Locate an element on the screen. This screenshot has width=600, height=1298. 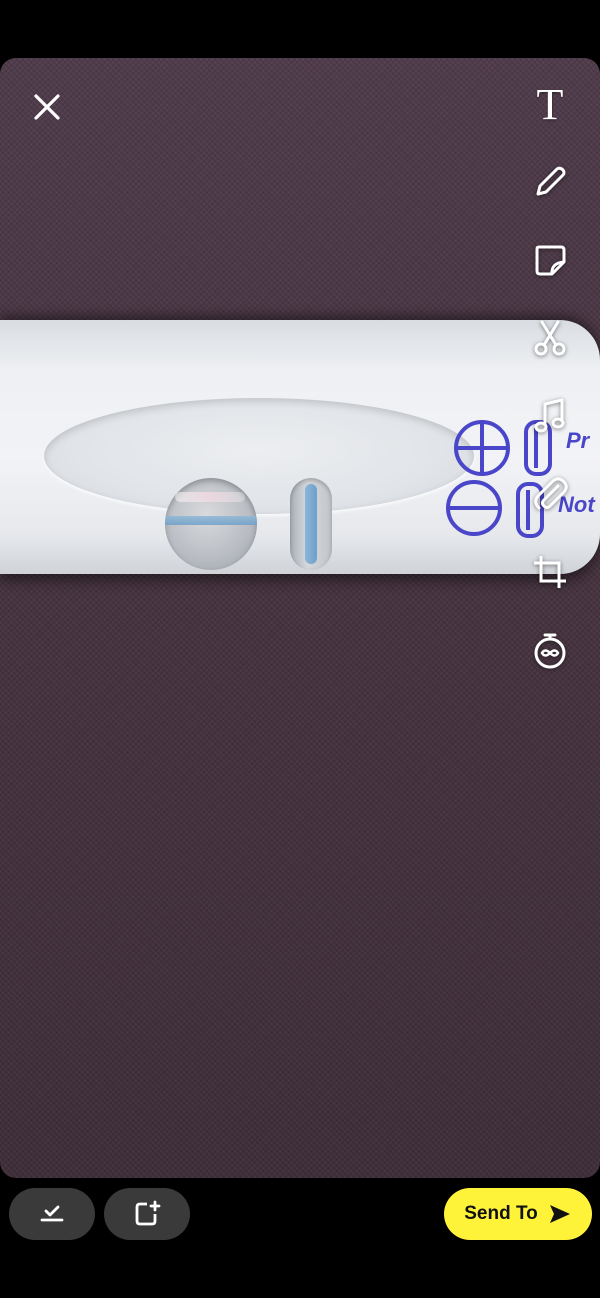
paperclip-icon is located at coordinates (551, 493).